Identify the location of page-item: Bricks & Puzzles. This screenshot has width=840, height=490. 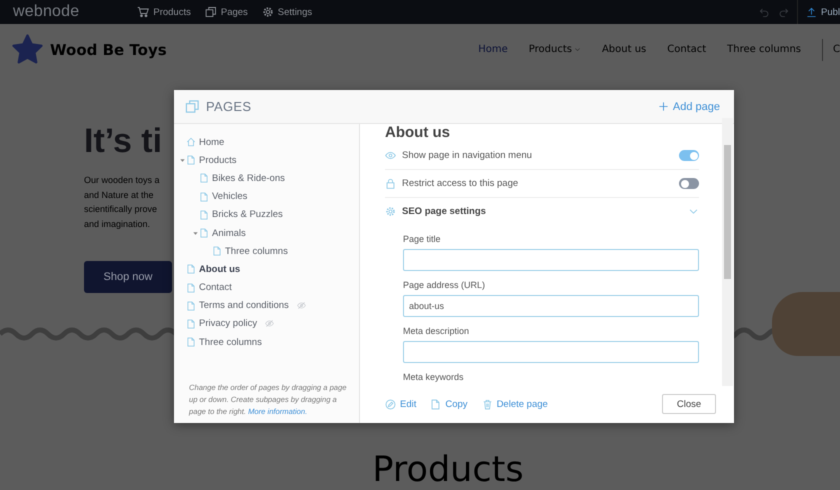
(241, 214).